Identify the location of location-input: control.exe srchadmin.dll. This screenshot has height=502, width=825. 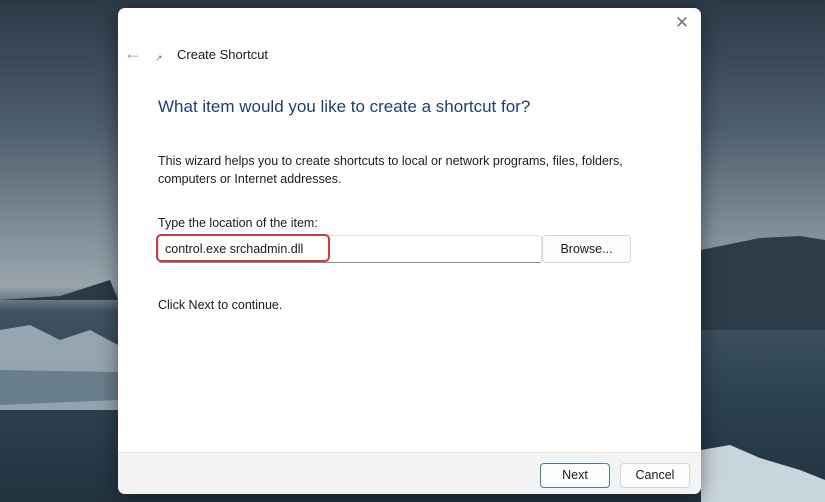
(350, 249).